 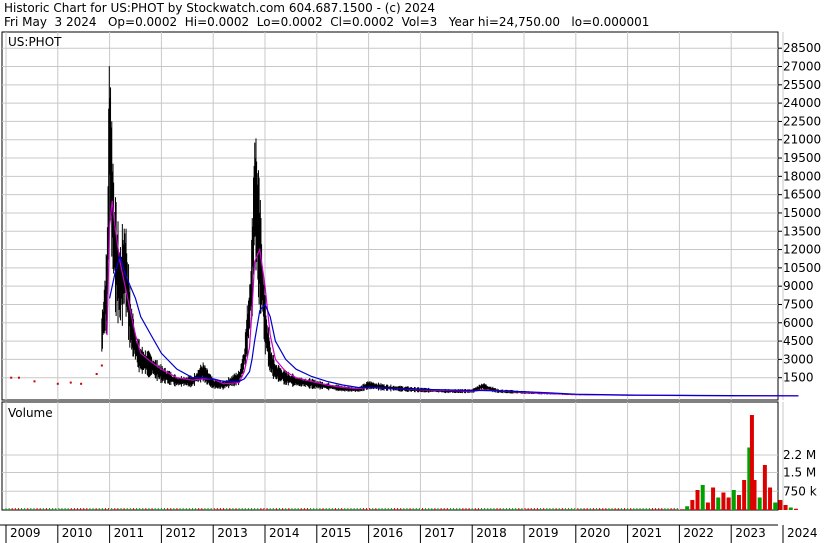 I want to click on price-tick-label-7500: 7500, so click(x=798, y=304).